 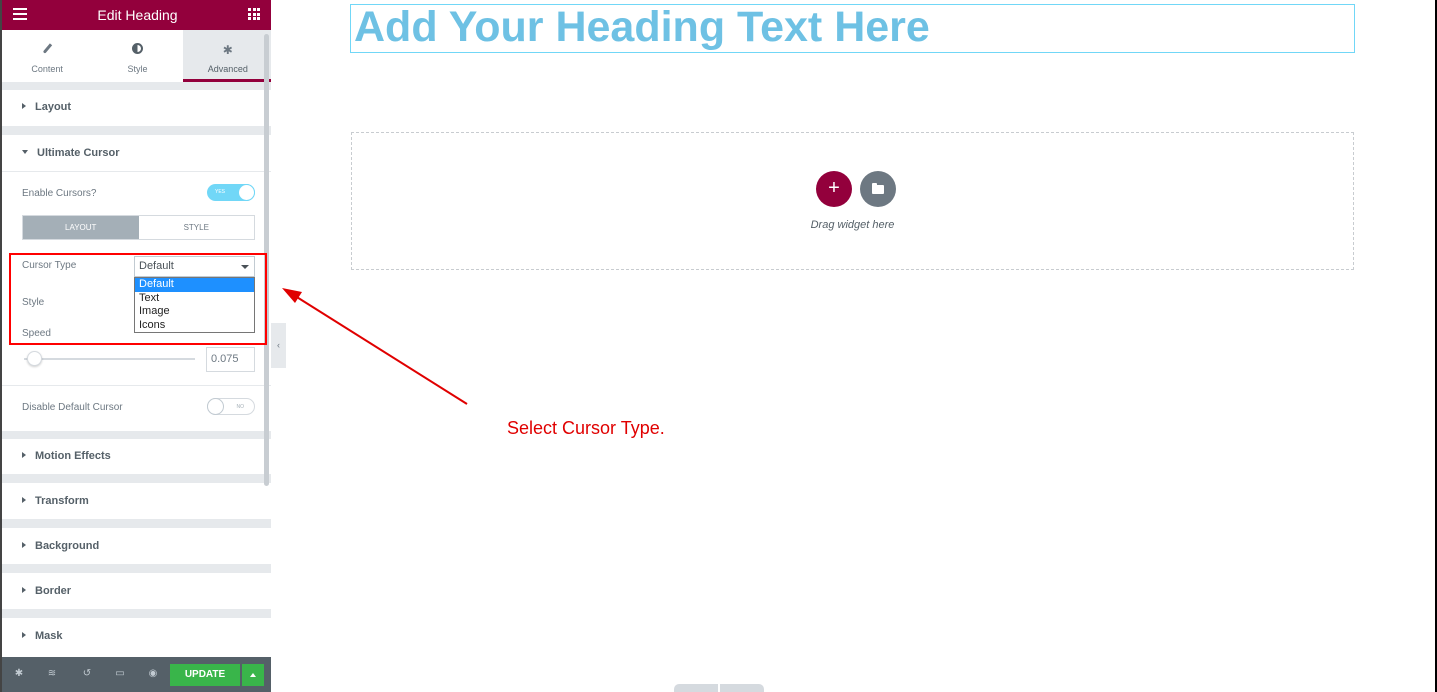 I want to click on gear-icon: ✱, so click(x=227, y=50).